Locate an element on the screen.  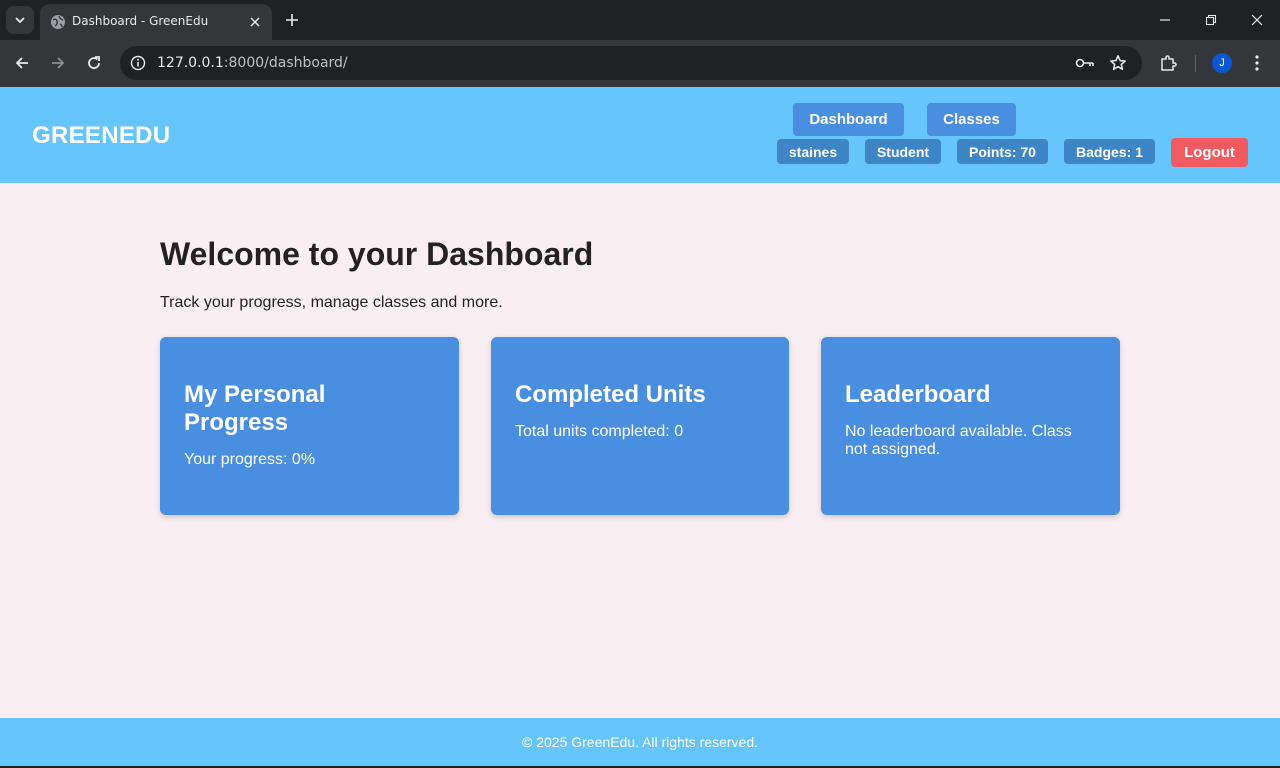
new-tab-button is located at coordinates (292, 20).